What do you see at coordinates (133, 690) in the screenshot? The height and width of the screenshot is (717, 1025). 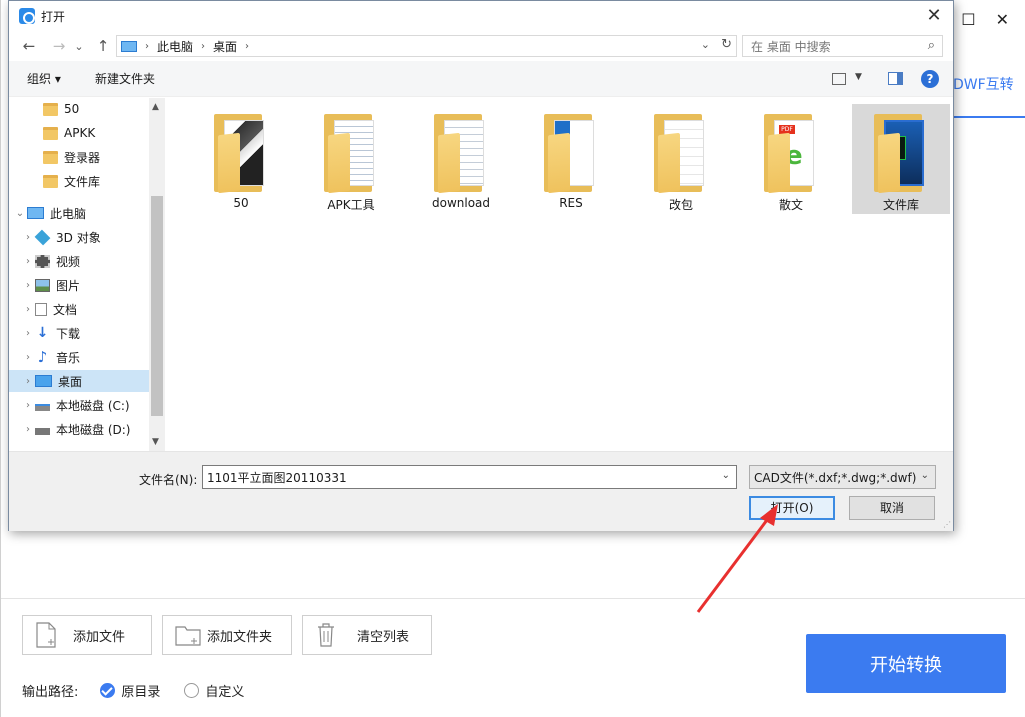 I see `output-path-row: 输出路径: 原目录 自定义` at bounding box center [133, 690].